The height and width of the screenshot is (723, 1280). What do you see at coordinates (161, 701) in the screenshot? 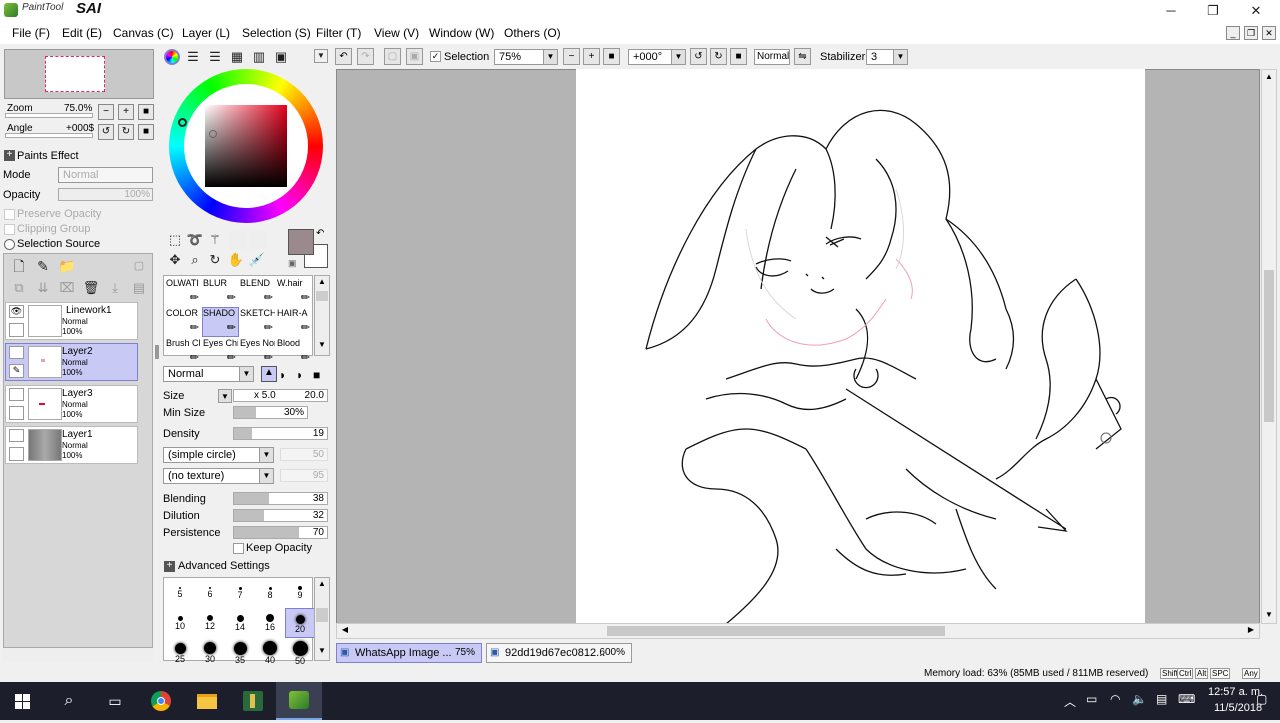
I see `chrome-icon` at bounding box center [161, 701].